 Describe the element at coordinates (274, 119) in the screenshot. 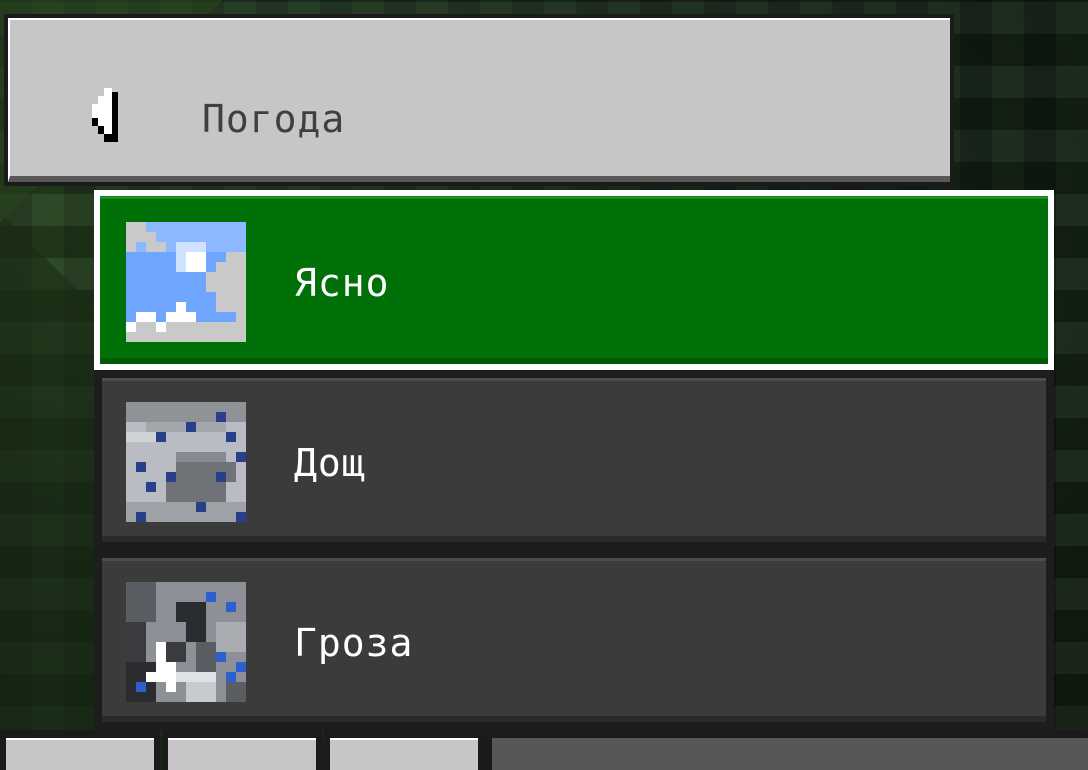

I see `page-title: Погода` at that location.